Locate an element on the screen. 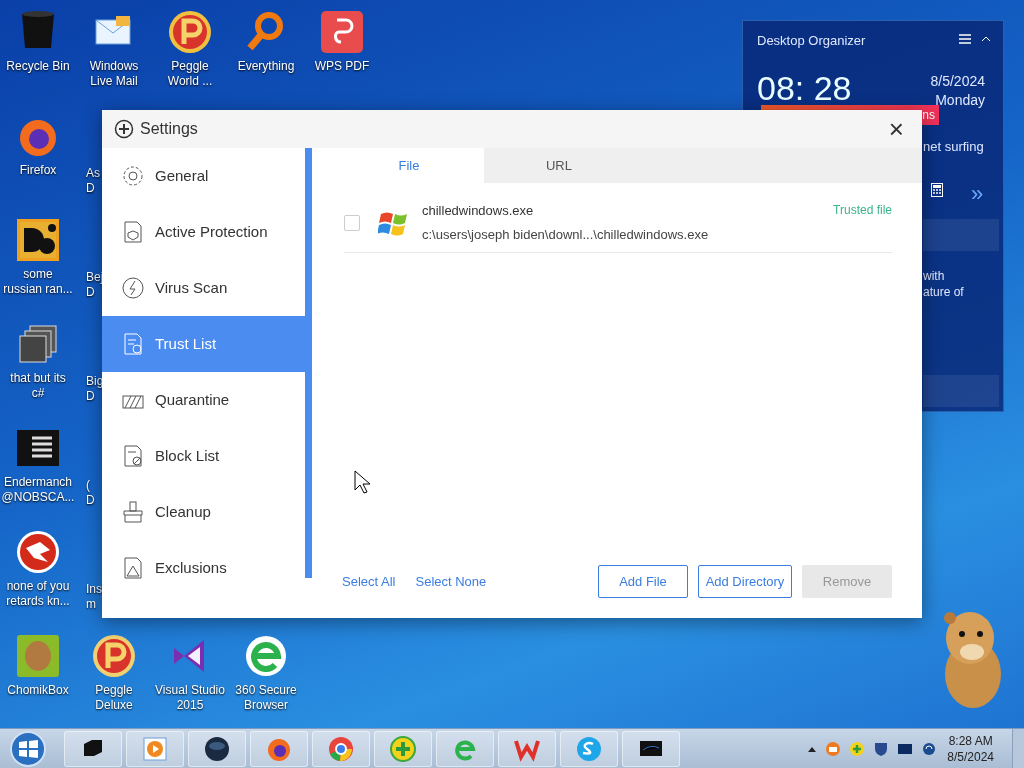 This screenshot has height=768, width=1024. icon-label: ChomikBox is located at coordinates (38, 690).